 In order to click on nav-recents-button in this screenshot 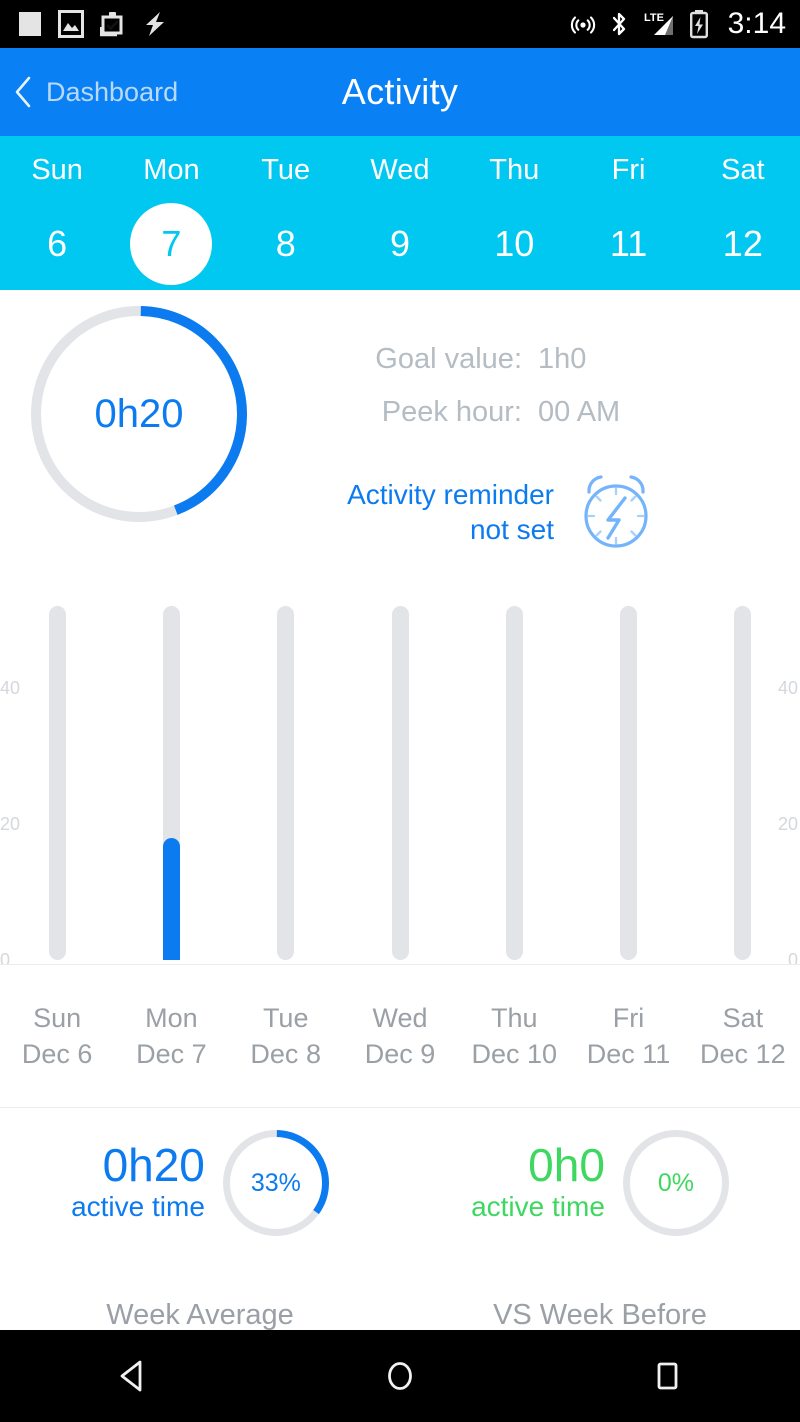, I will do `click(666, 1376)`.